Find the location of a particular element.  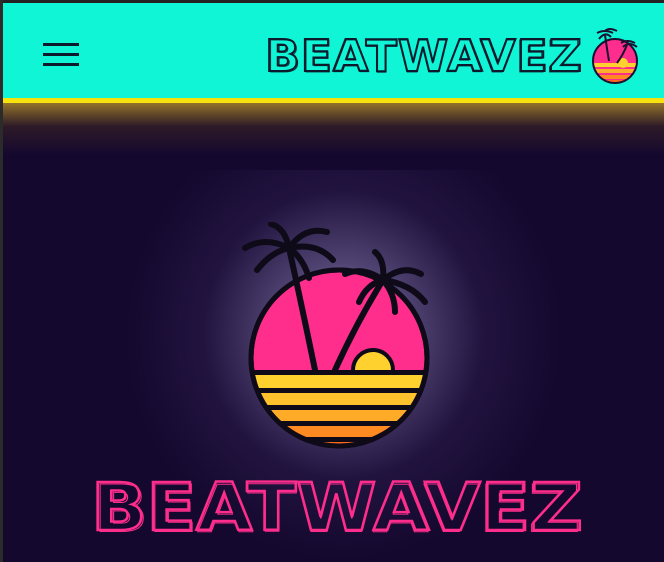

header-glow is located at coordinates (333, 129).